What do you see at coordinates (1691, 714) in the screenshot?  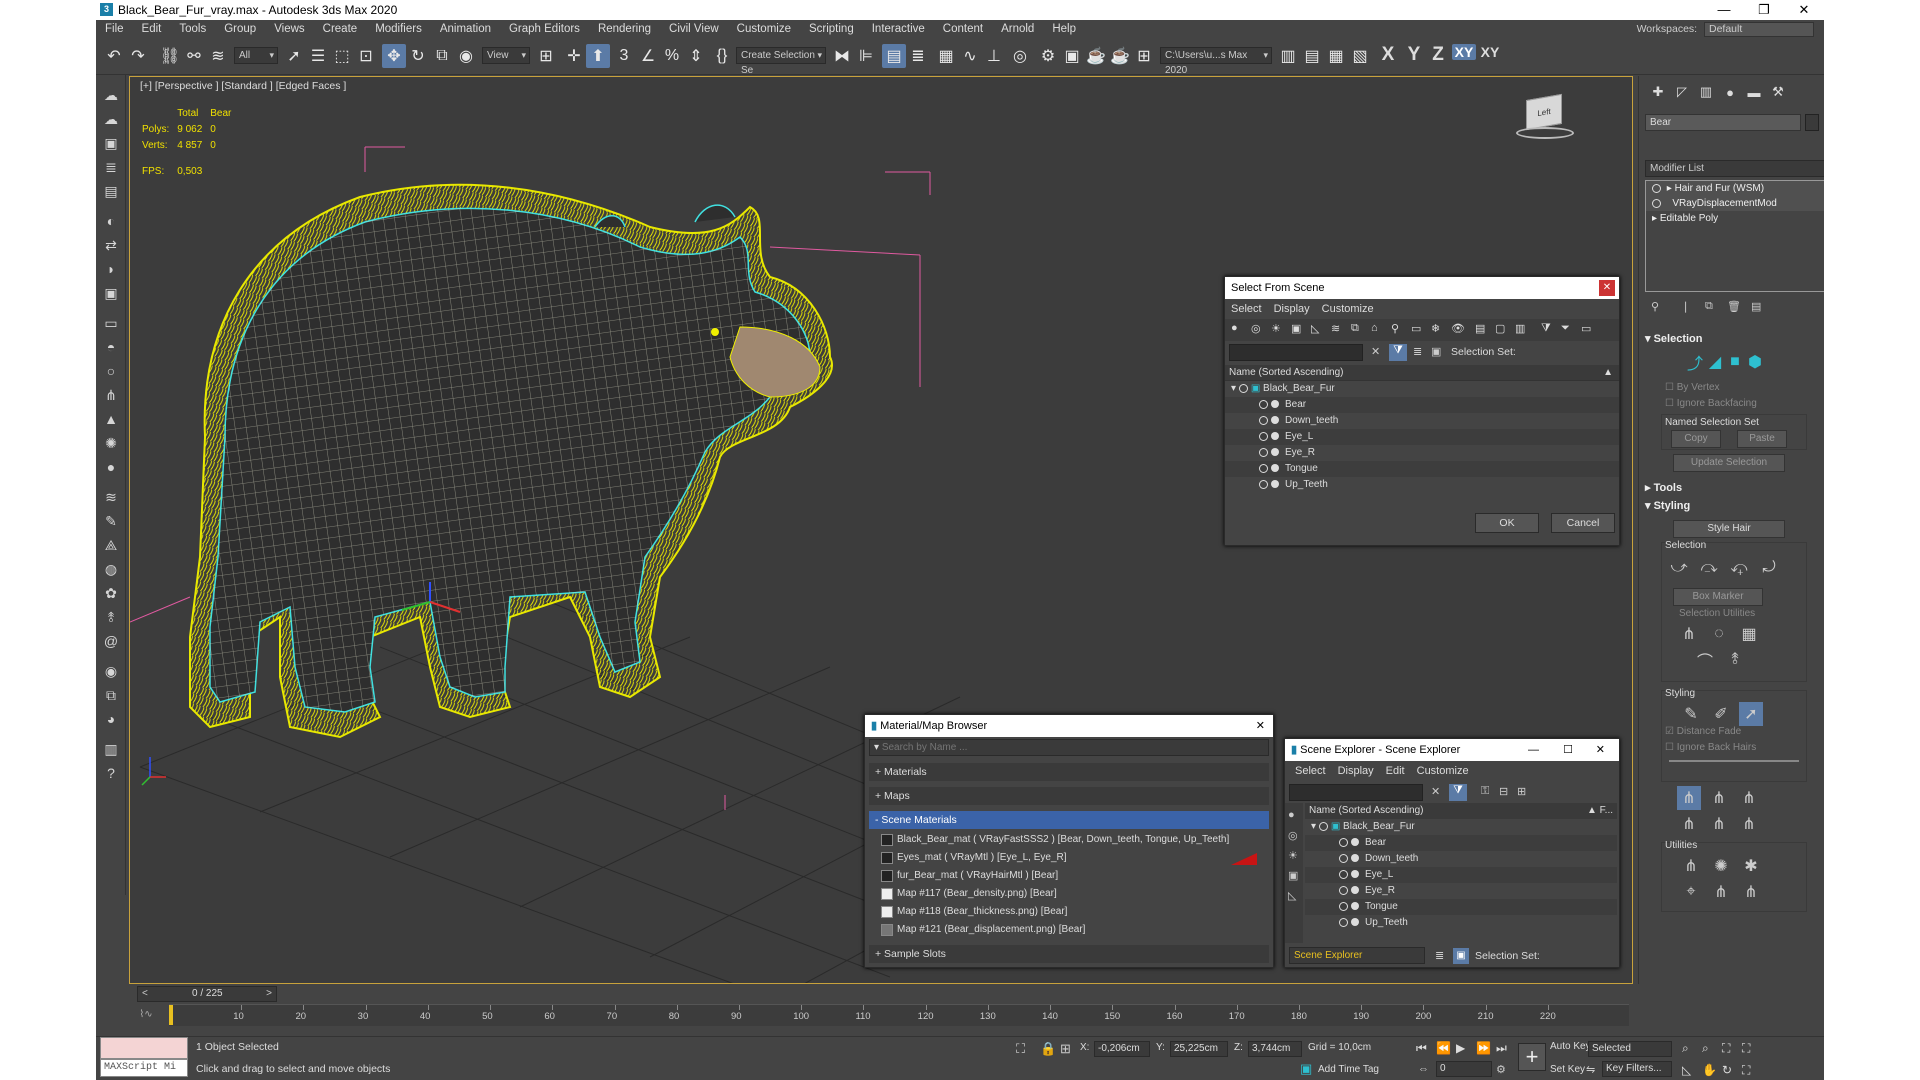 I see `comb-icon: ✎` at bounding box center [1691, 714].